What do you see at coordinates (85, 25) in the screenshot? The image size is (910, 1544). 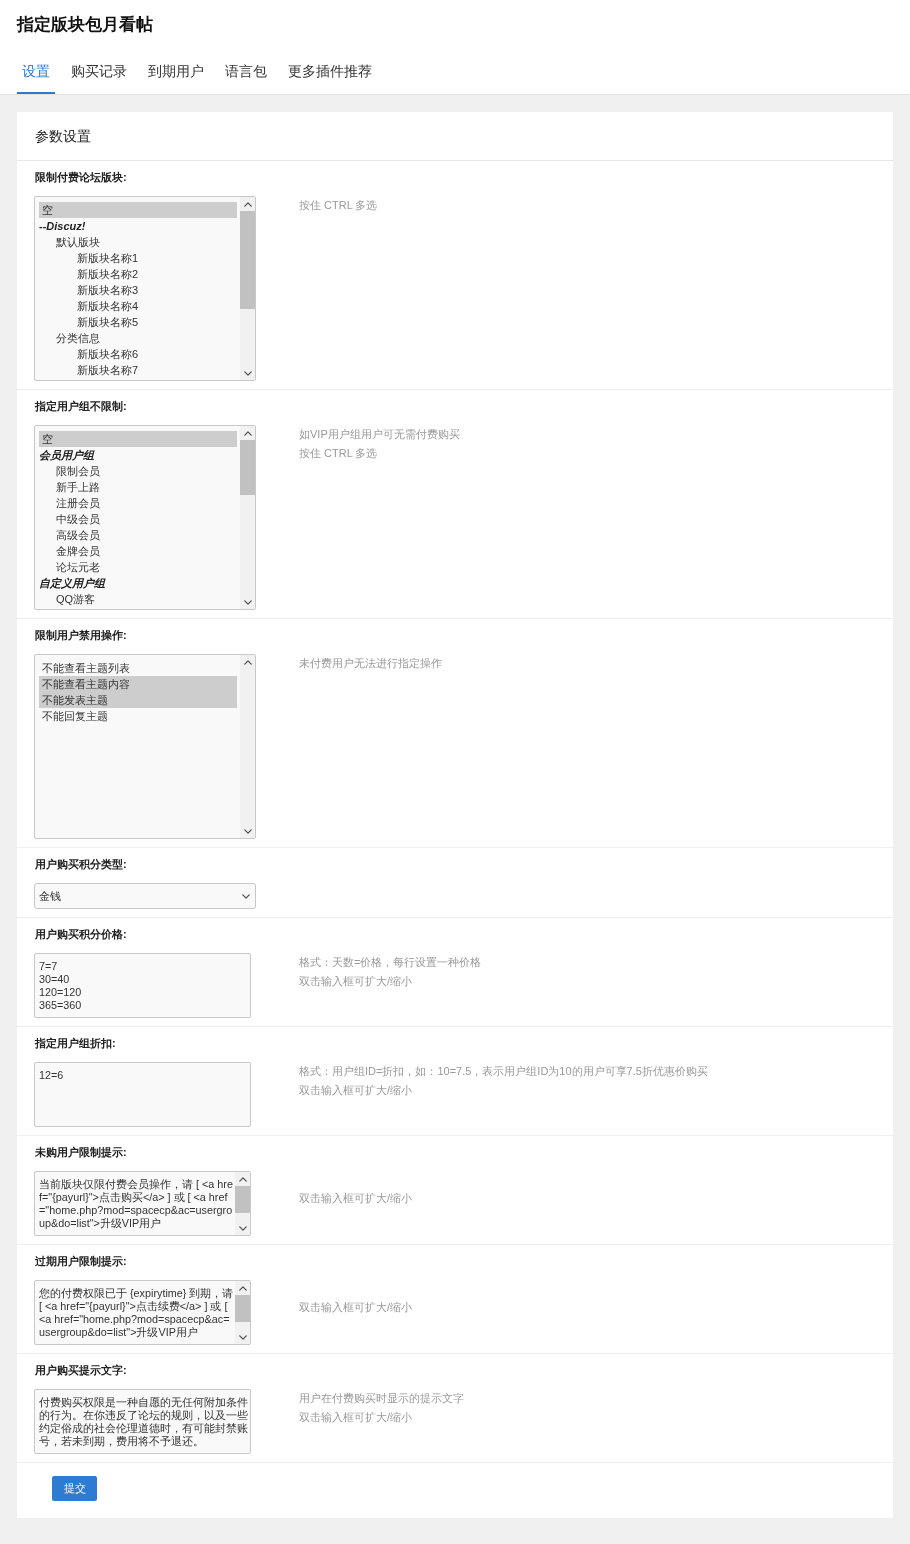 I see `page-title: 指定版块包月看帖` at bounding box center [85, 25].